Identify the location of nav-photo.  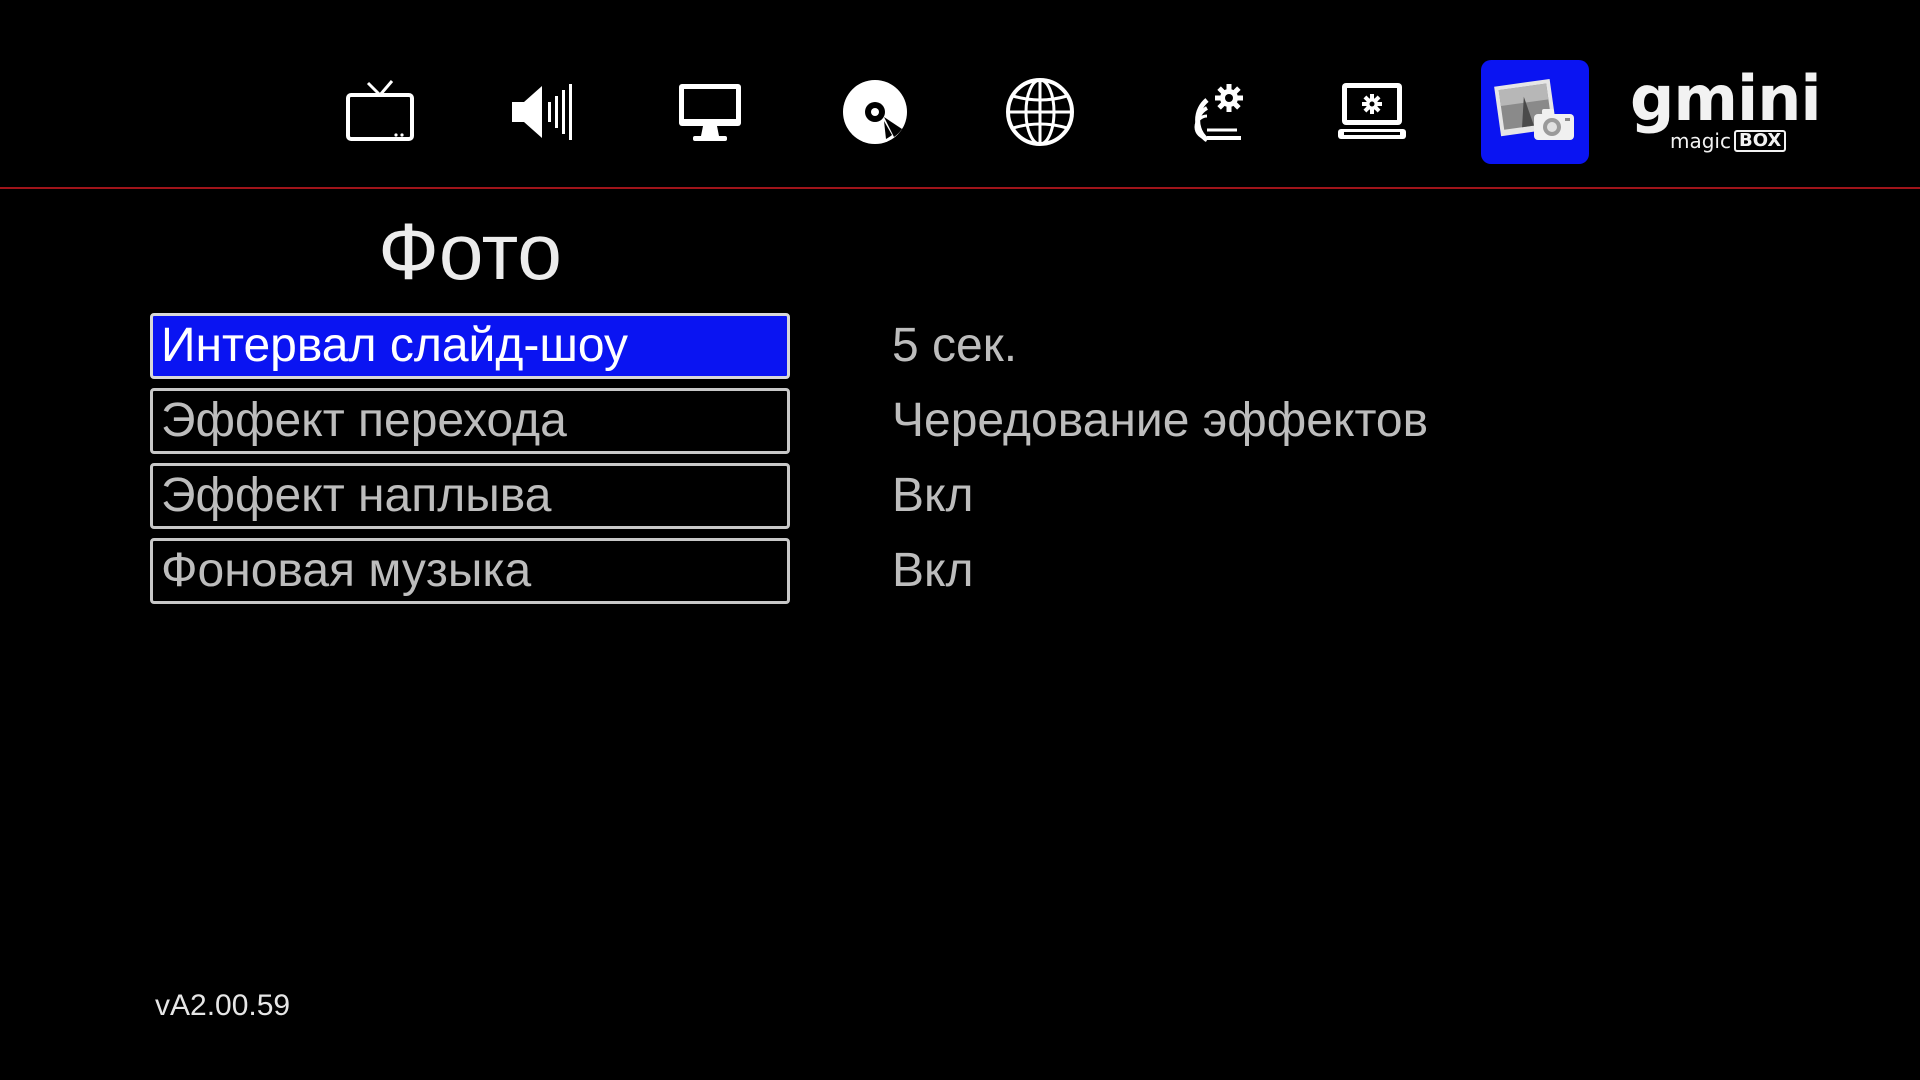
(1535, 112).